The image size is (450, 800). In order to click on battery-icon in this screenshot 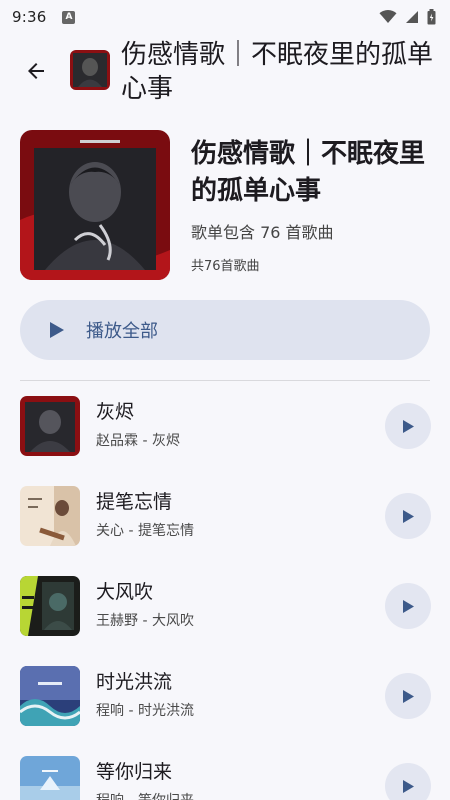, I will do `click(431, 17)`.